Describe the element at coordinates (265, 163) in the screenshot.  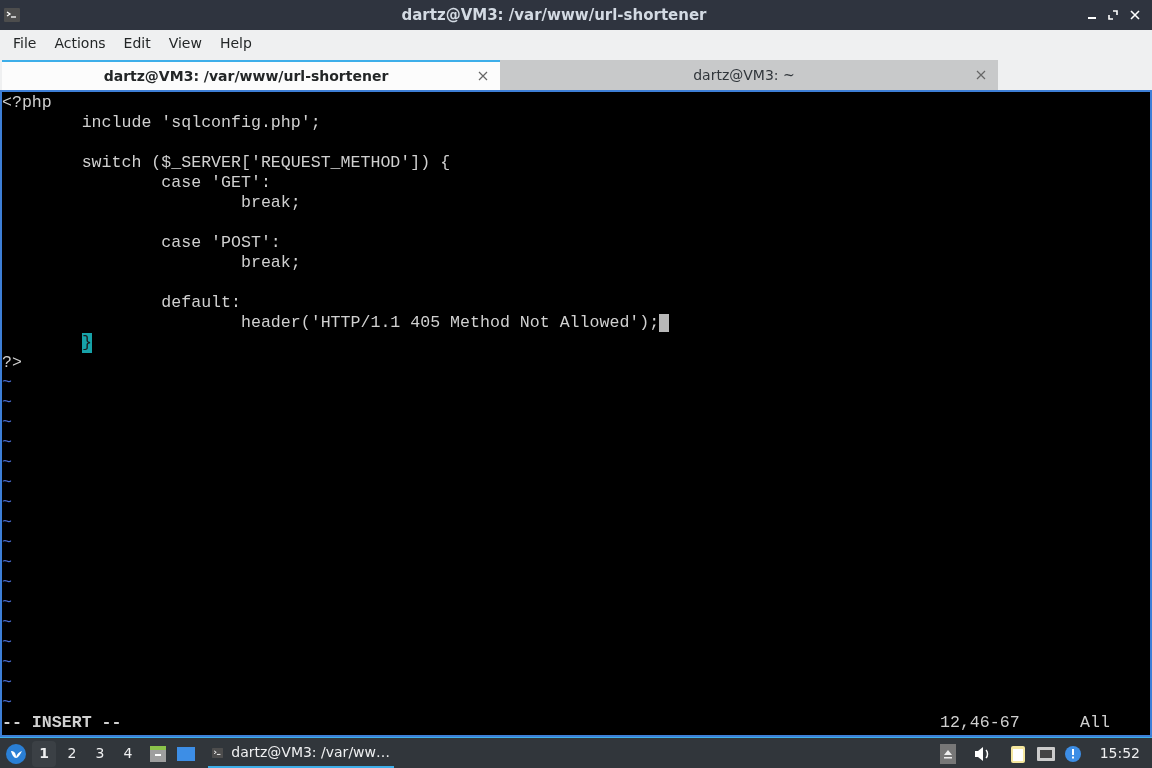
I see `code-line: switch ($_SERVER['REQUEST_METHOD']) {` at that location.